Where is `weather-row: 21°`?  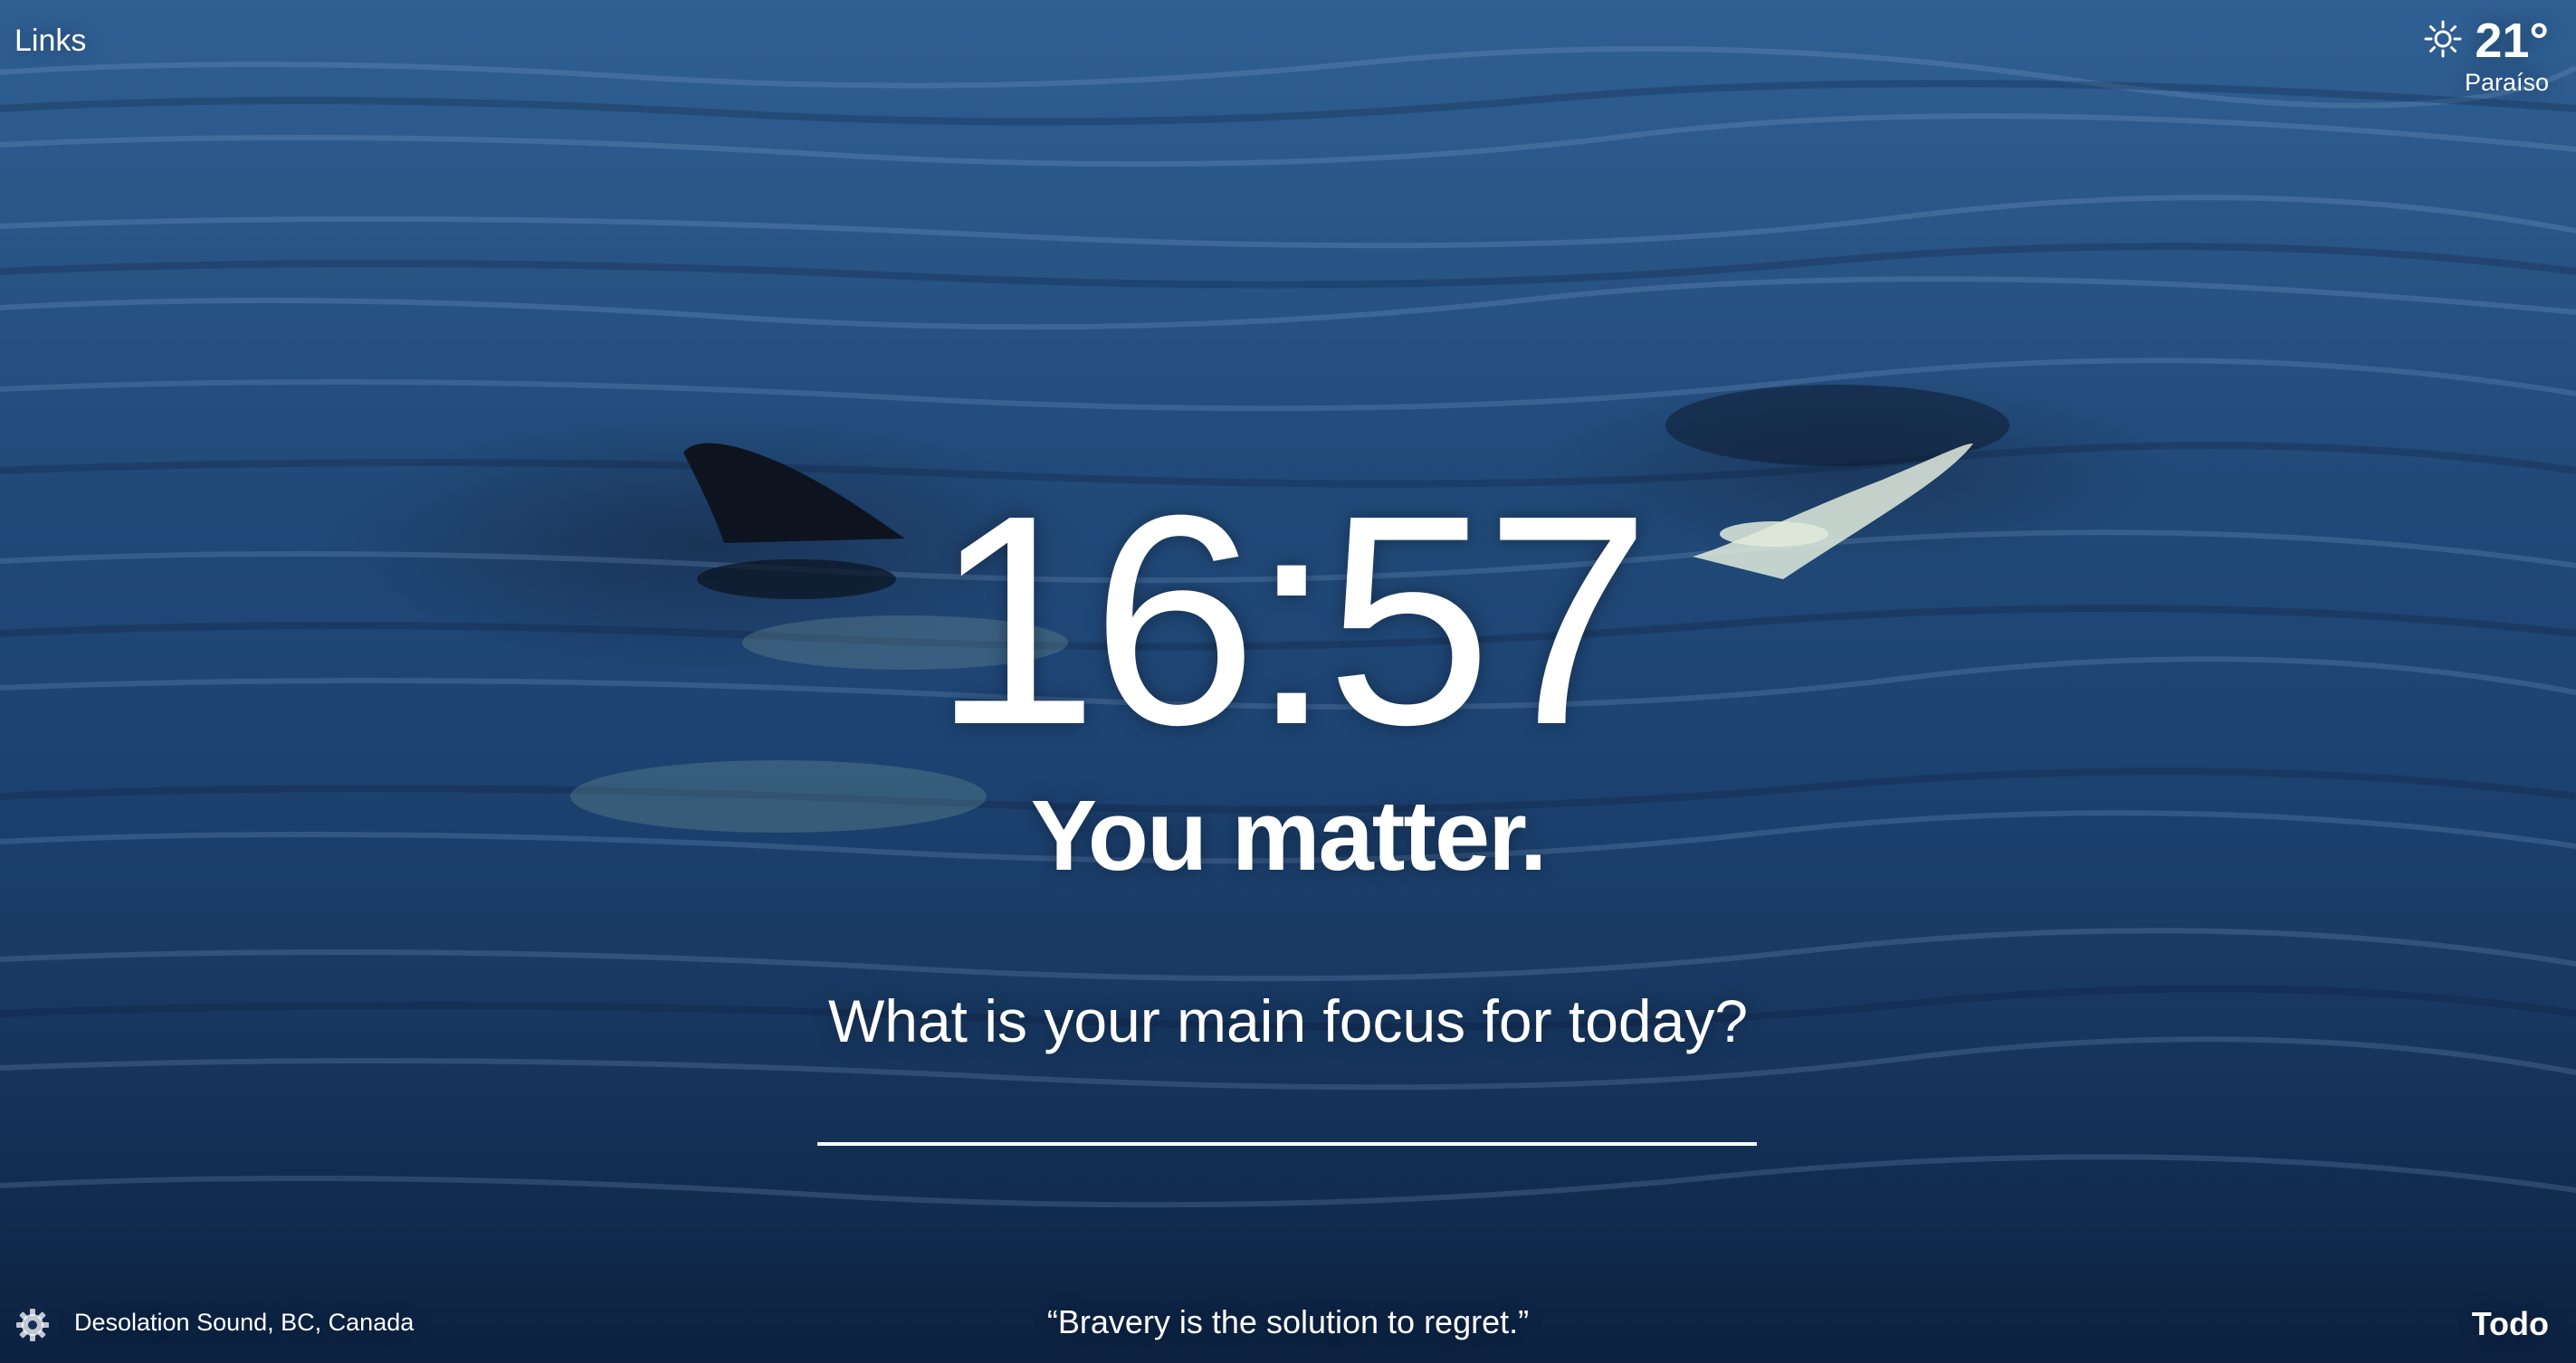 weather-row: 21° is located at coordinates (2486, 41).